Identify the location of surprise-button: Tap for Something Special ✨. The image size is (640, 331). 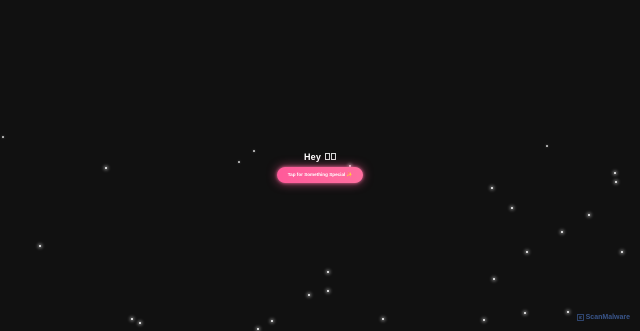
(320, 175).